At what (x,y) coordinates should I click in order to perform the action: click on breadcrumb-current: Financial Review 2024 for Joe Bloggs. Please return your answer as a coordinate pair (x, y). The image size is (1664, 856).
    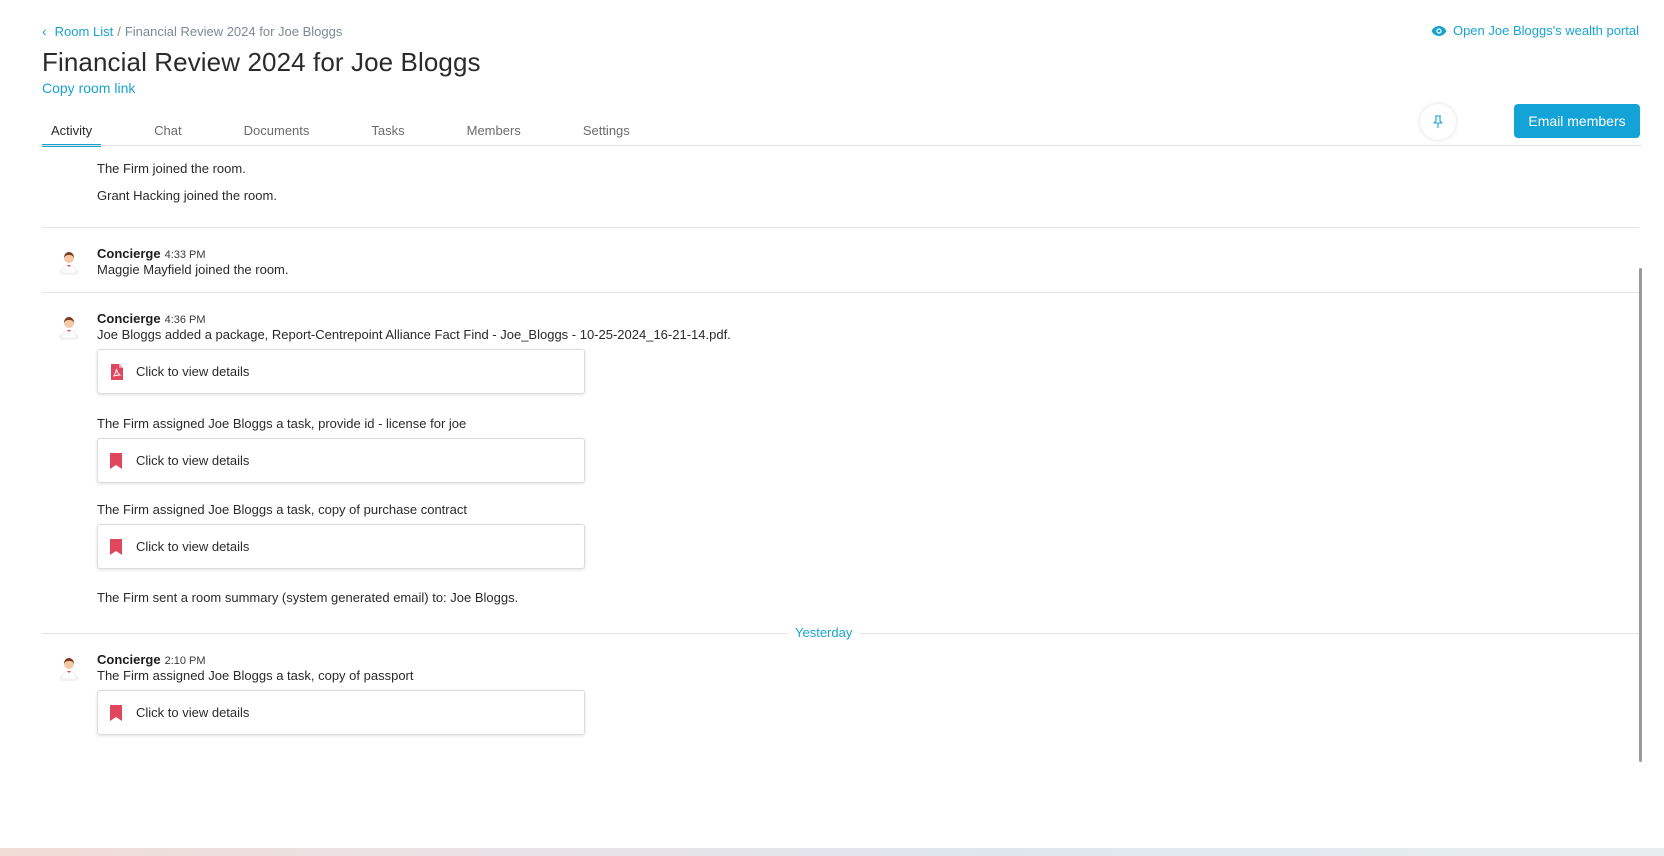
    Looking at the image, I should click on (233, 31).